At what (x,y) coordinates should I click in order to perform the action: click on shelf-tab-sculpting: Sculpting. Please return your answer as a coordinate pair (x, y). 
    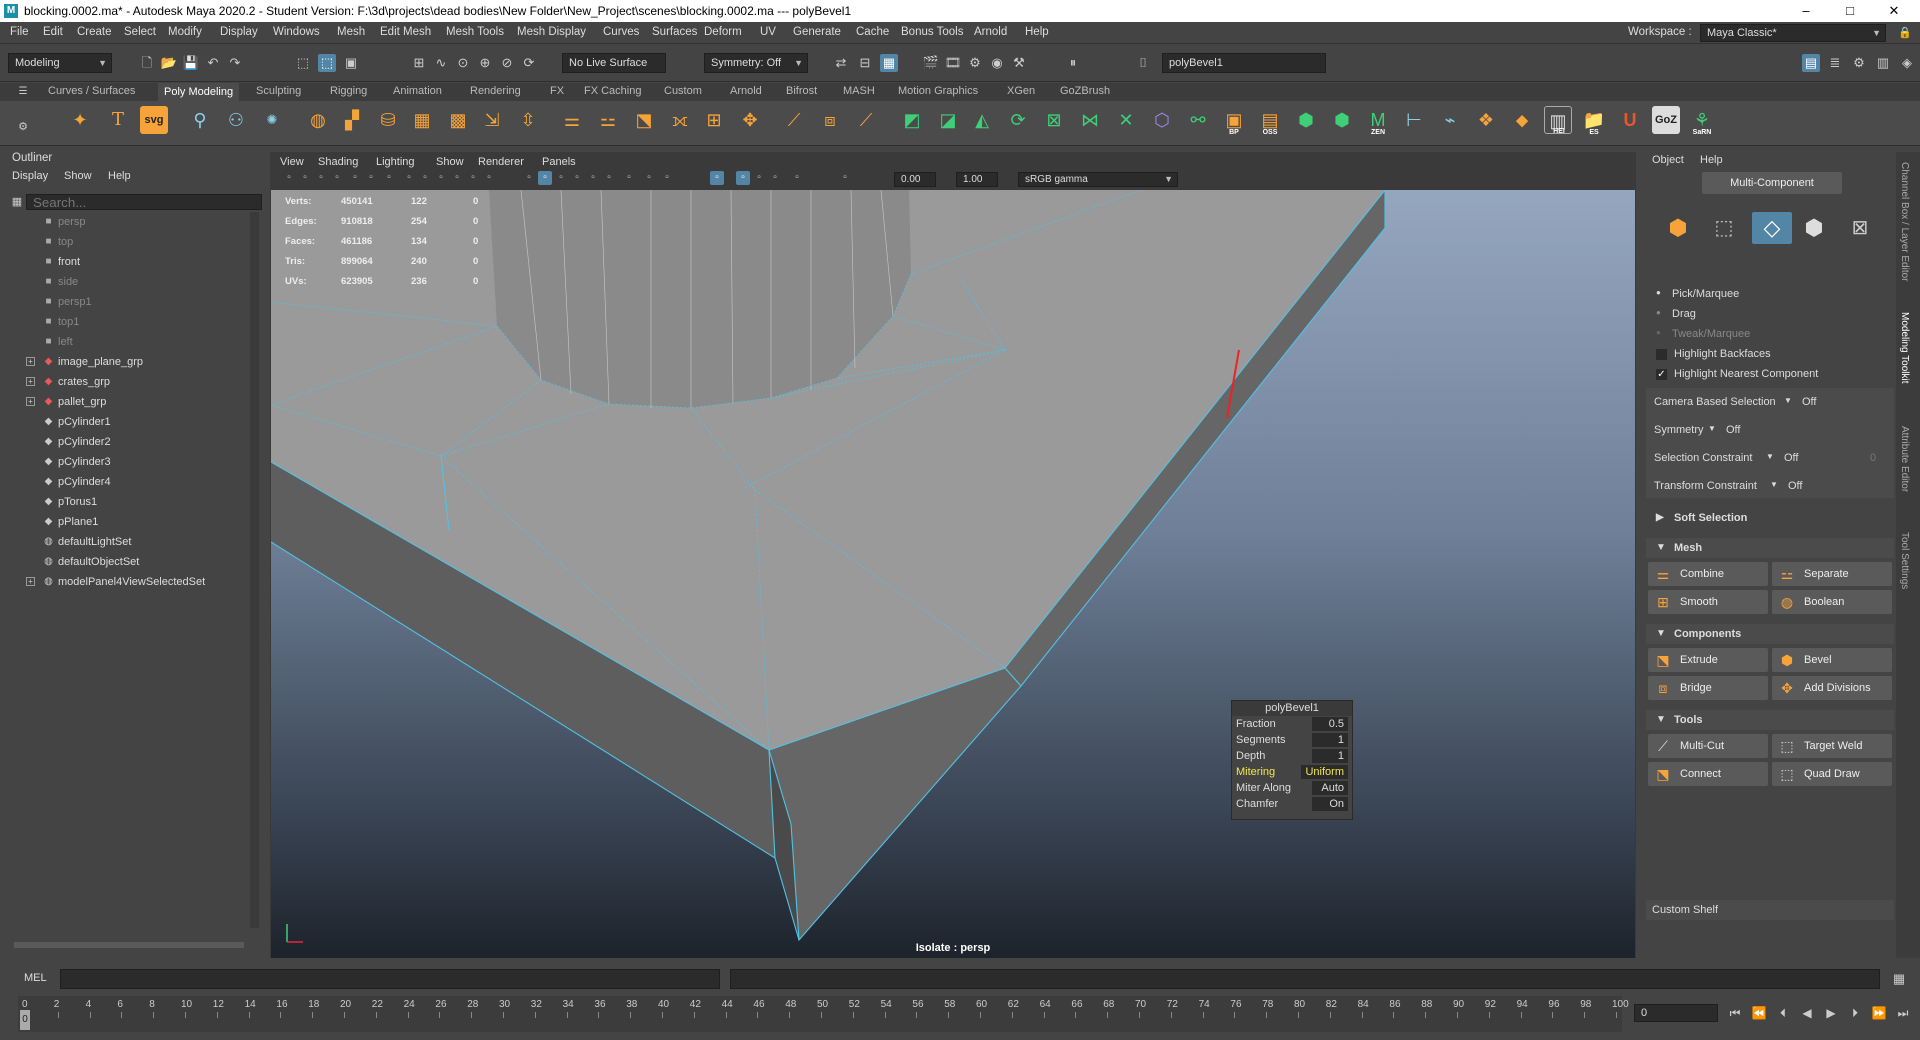
    Looking at the image, I should click on (278, 91).